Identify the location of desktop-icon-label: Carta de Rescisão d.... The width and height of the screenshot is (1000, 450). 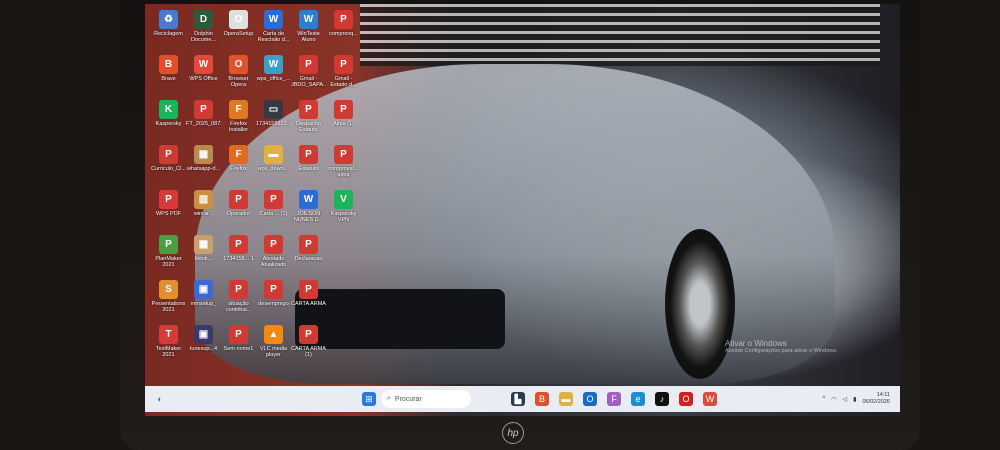
(273, 37).